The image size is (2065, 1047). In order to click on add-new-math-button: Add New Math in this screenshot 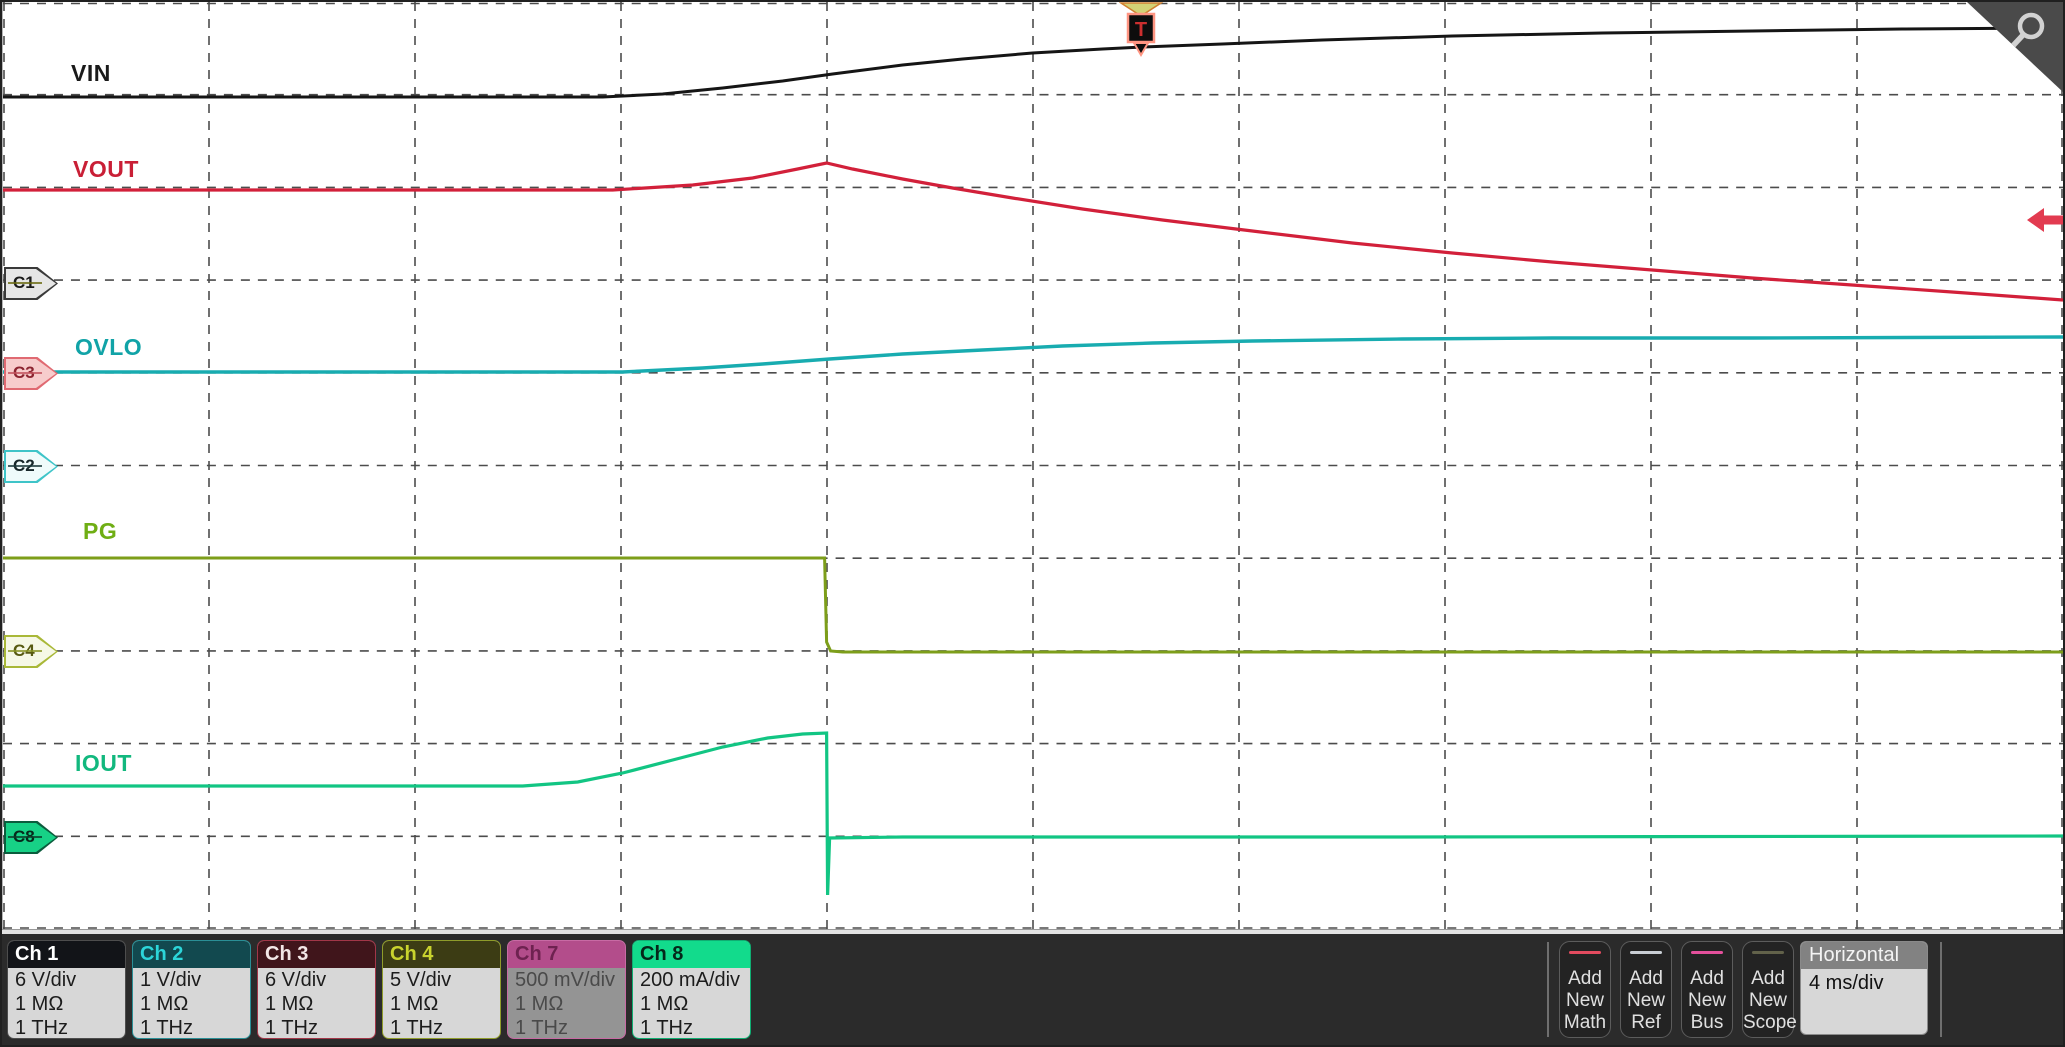, I will do `click(1585, 989)`.